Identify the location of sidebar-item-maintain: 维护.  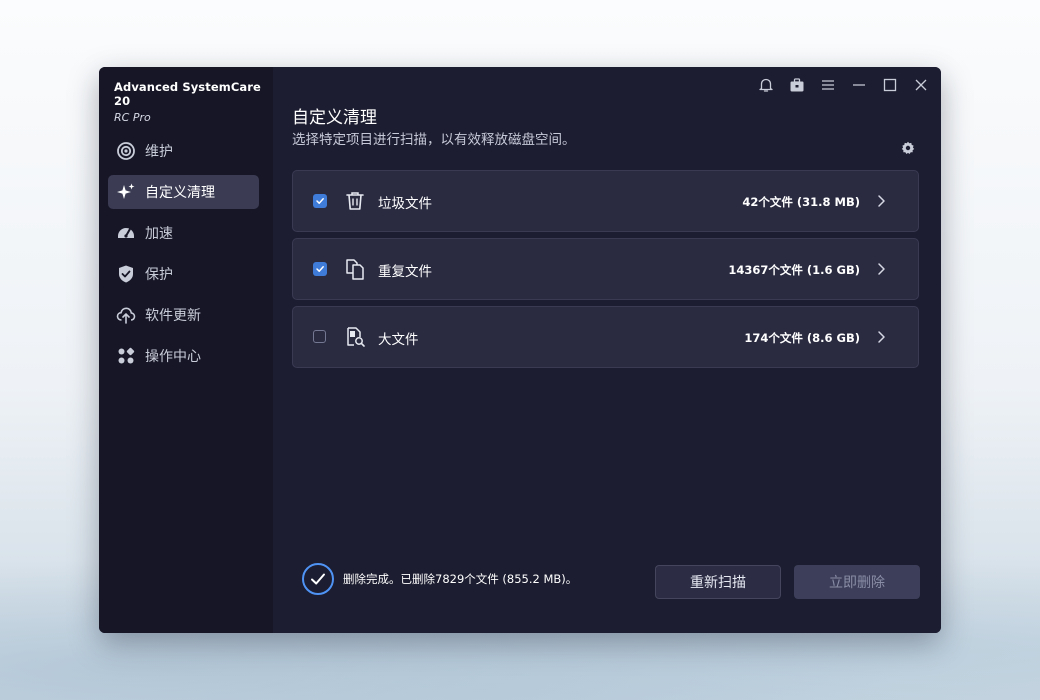
(183, 151).